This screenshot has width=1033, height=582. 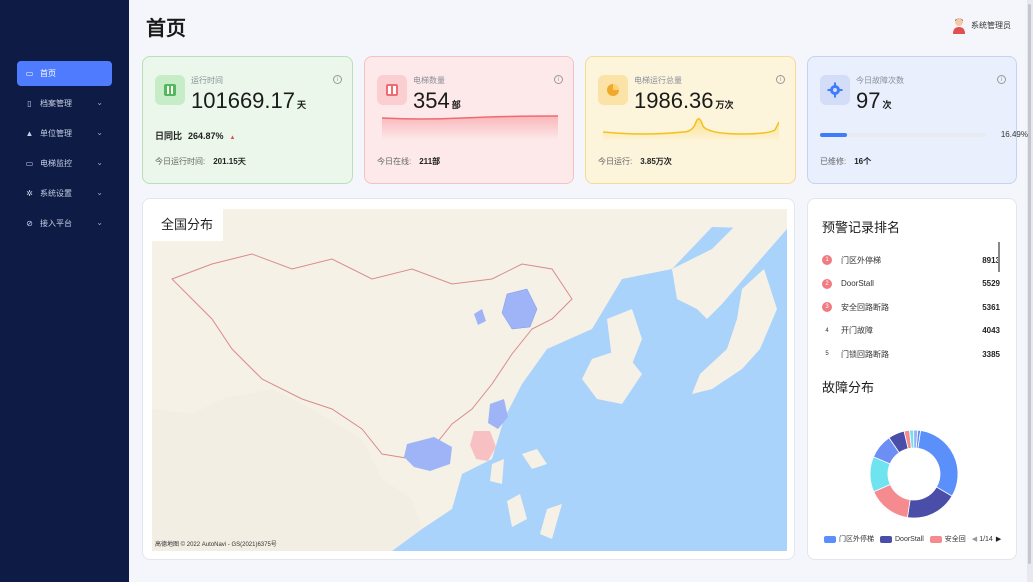 I want to click on sidebar-item-0: ▭ 首页, so click(x=64, y=73).